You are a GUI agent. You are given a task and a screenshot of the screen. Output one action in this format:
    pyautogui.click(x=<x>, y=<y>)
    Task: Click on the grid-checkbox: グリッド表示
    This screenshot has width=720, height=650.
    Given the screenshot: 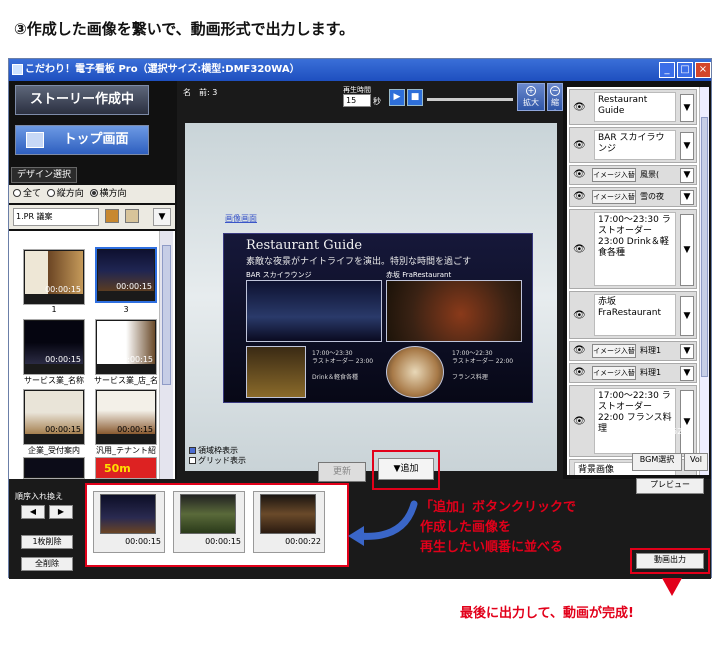 What is the action you would take?
    pyautogui.click(x=217, y=460)
    